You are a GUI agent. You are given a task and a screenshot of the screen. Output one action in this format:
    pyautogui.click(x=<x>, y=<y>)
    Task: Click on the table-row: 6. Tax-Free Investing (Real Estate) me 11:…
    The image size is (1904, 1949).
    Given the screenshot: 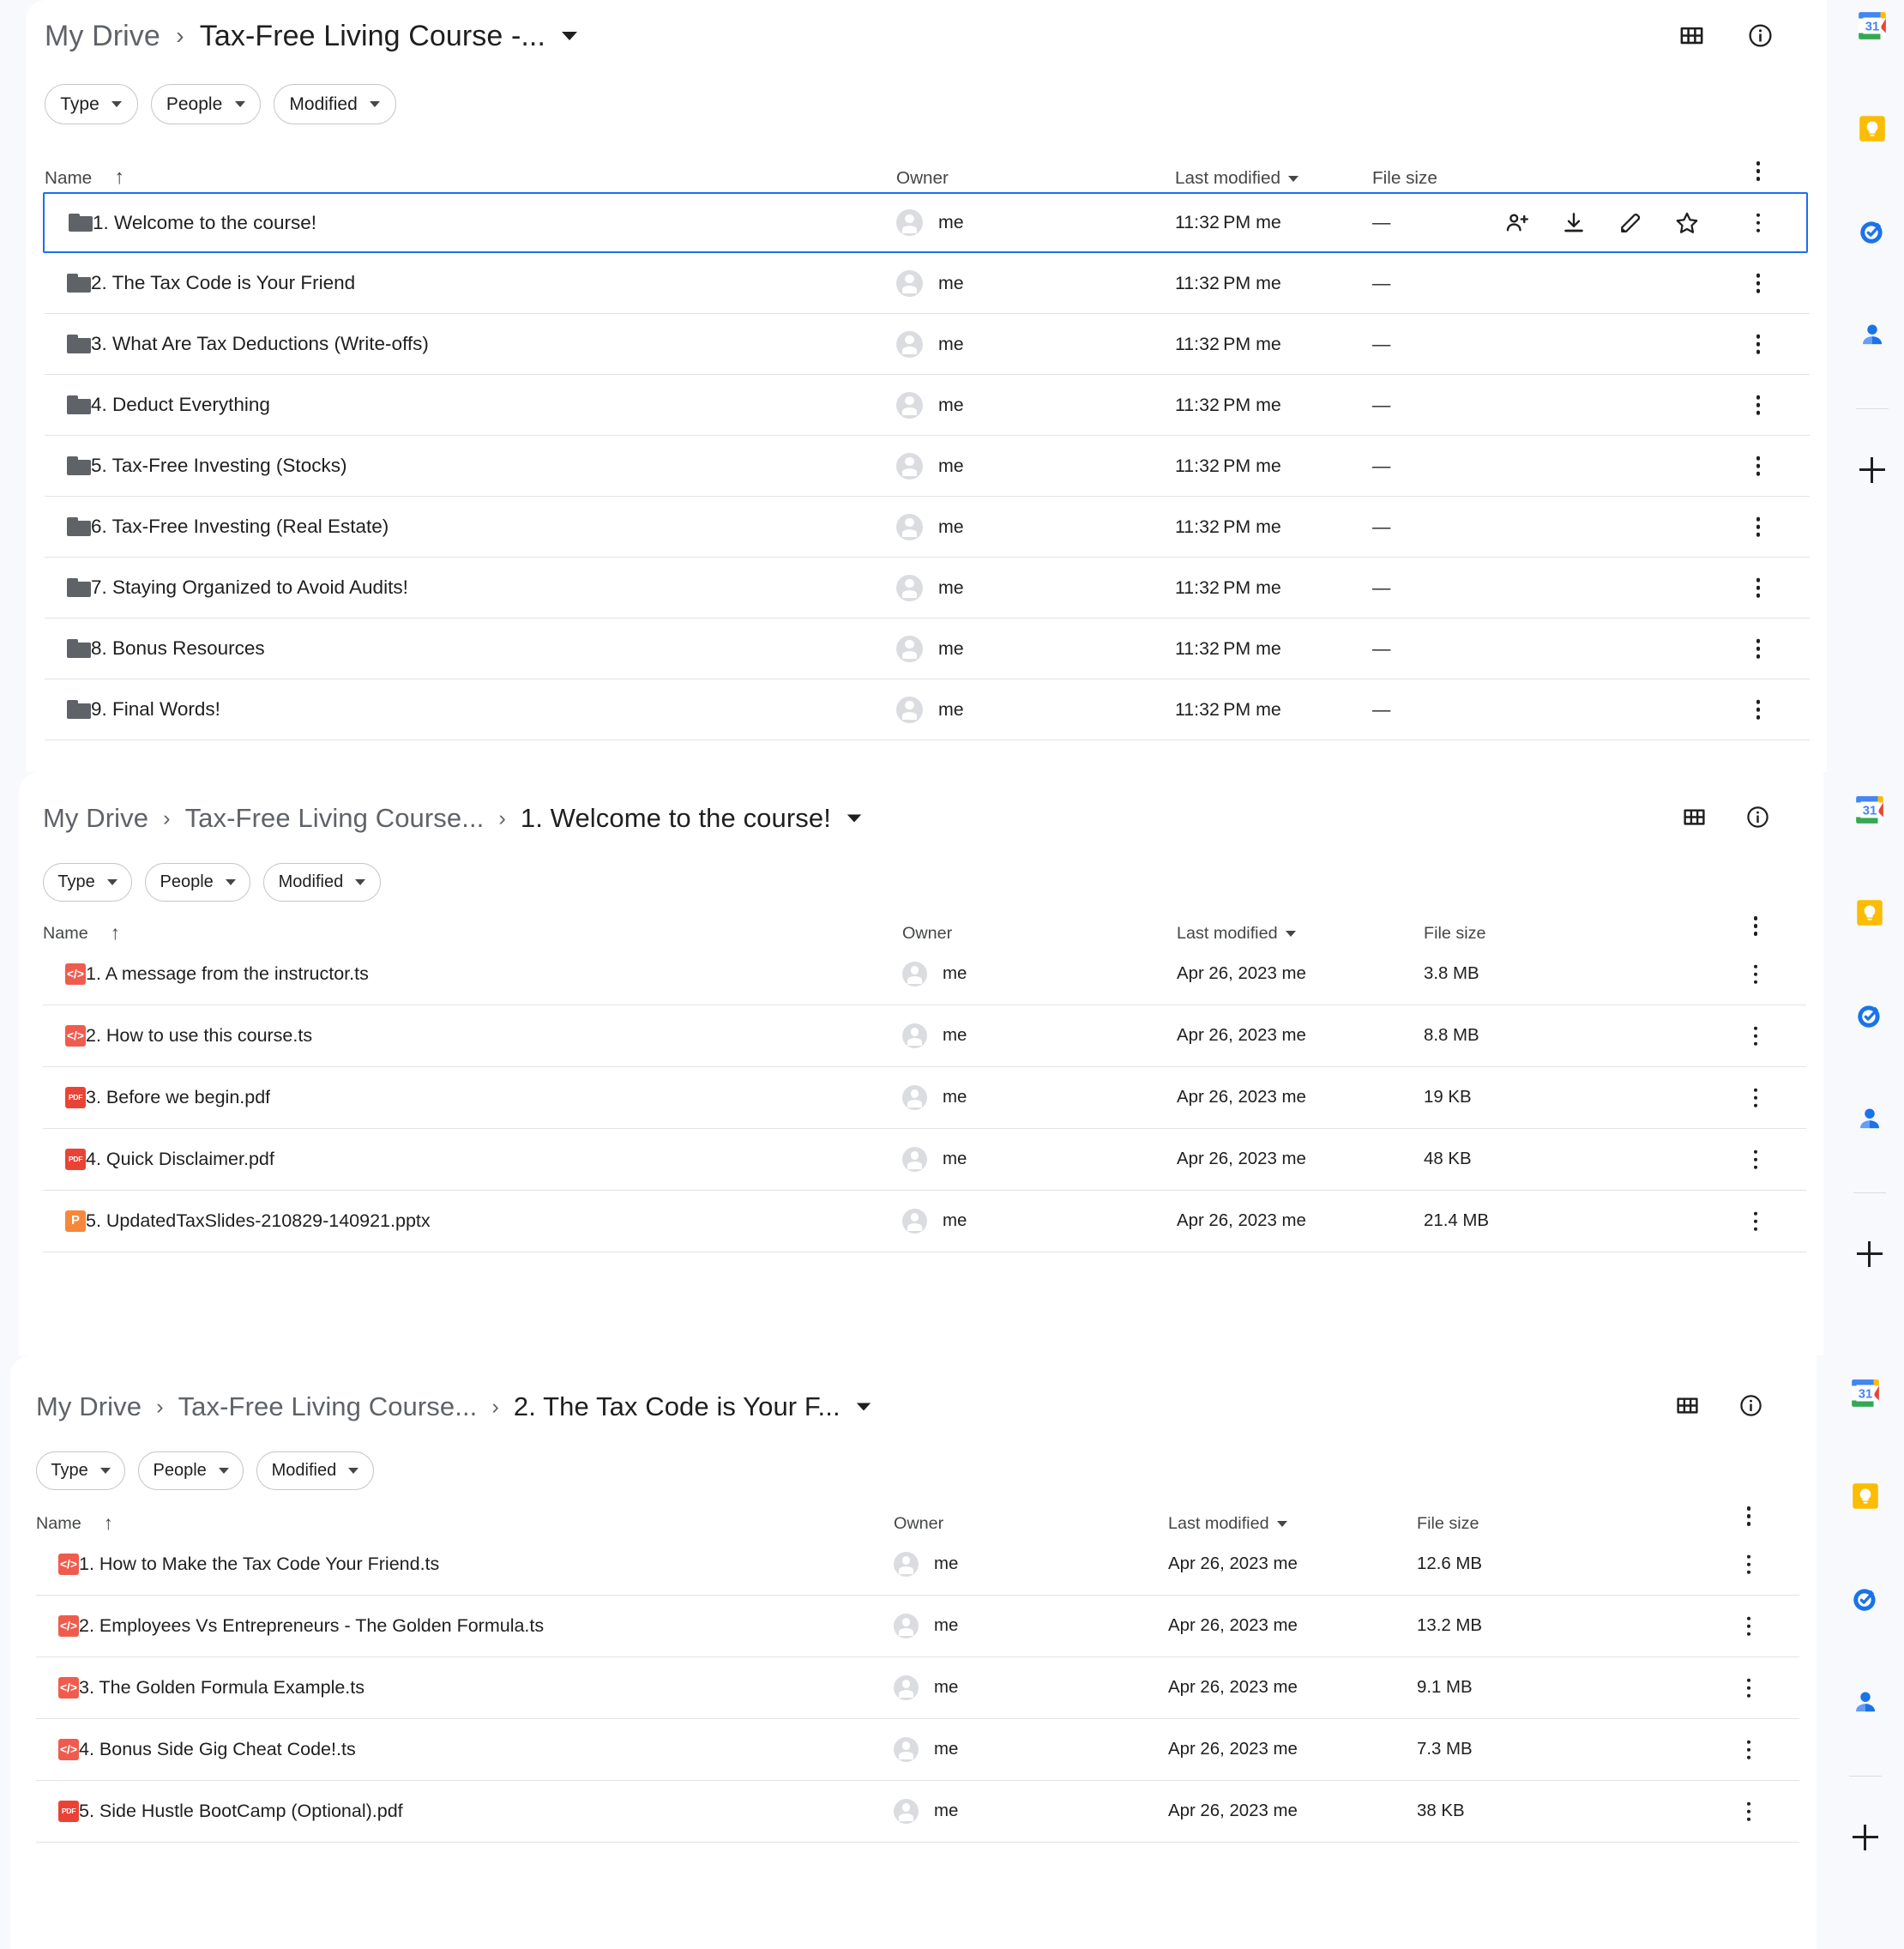 What is the action you would take?
    pyautogui.click(x=928, y=527)
    